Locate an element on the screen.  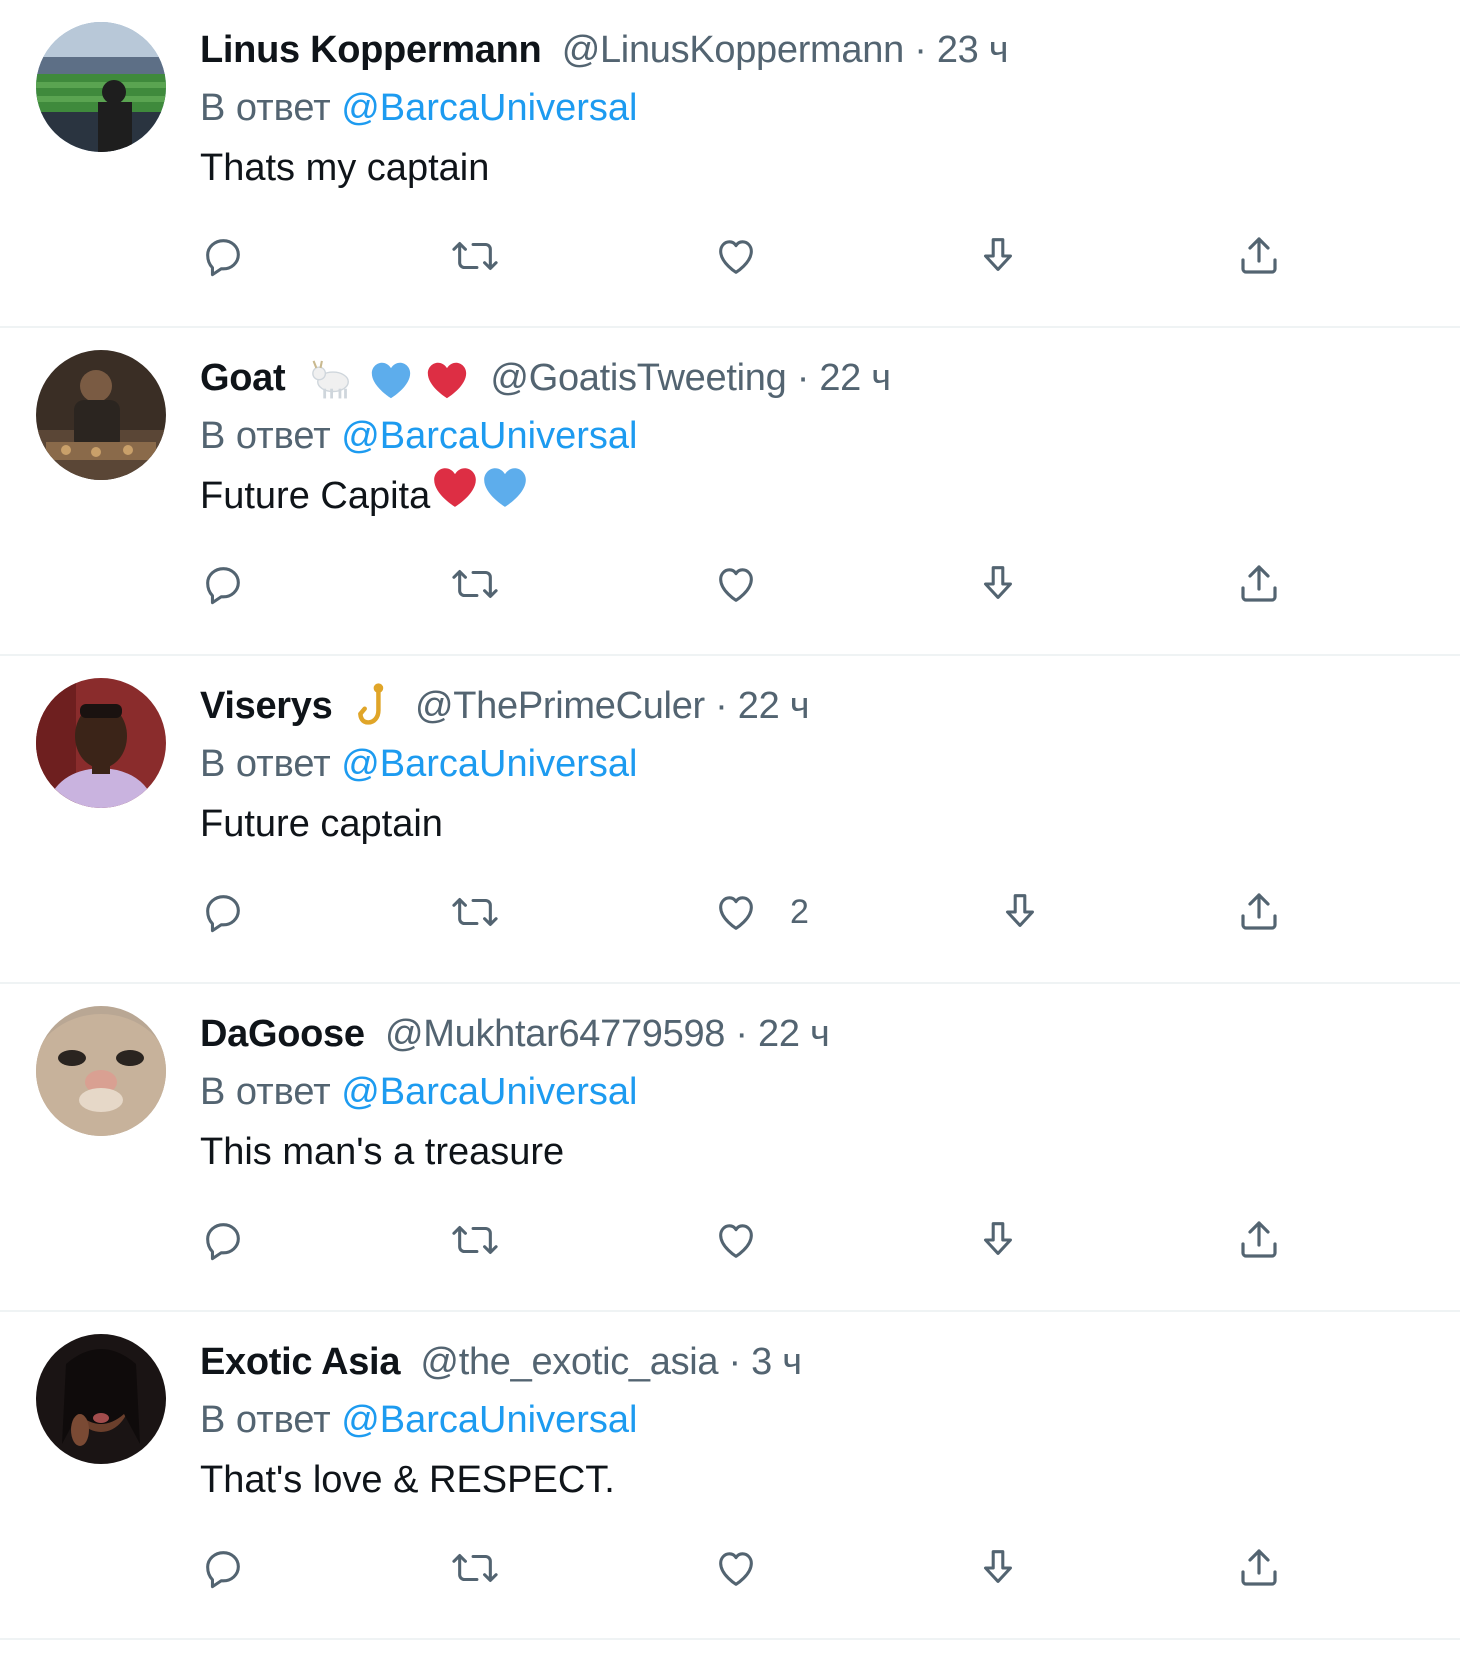
display-name: Viserys is located at coordinates (266, 706).